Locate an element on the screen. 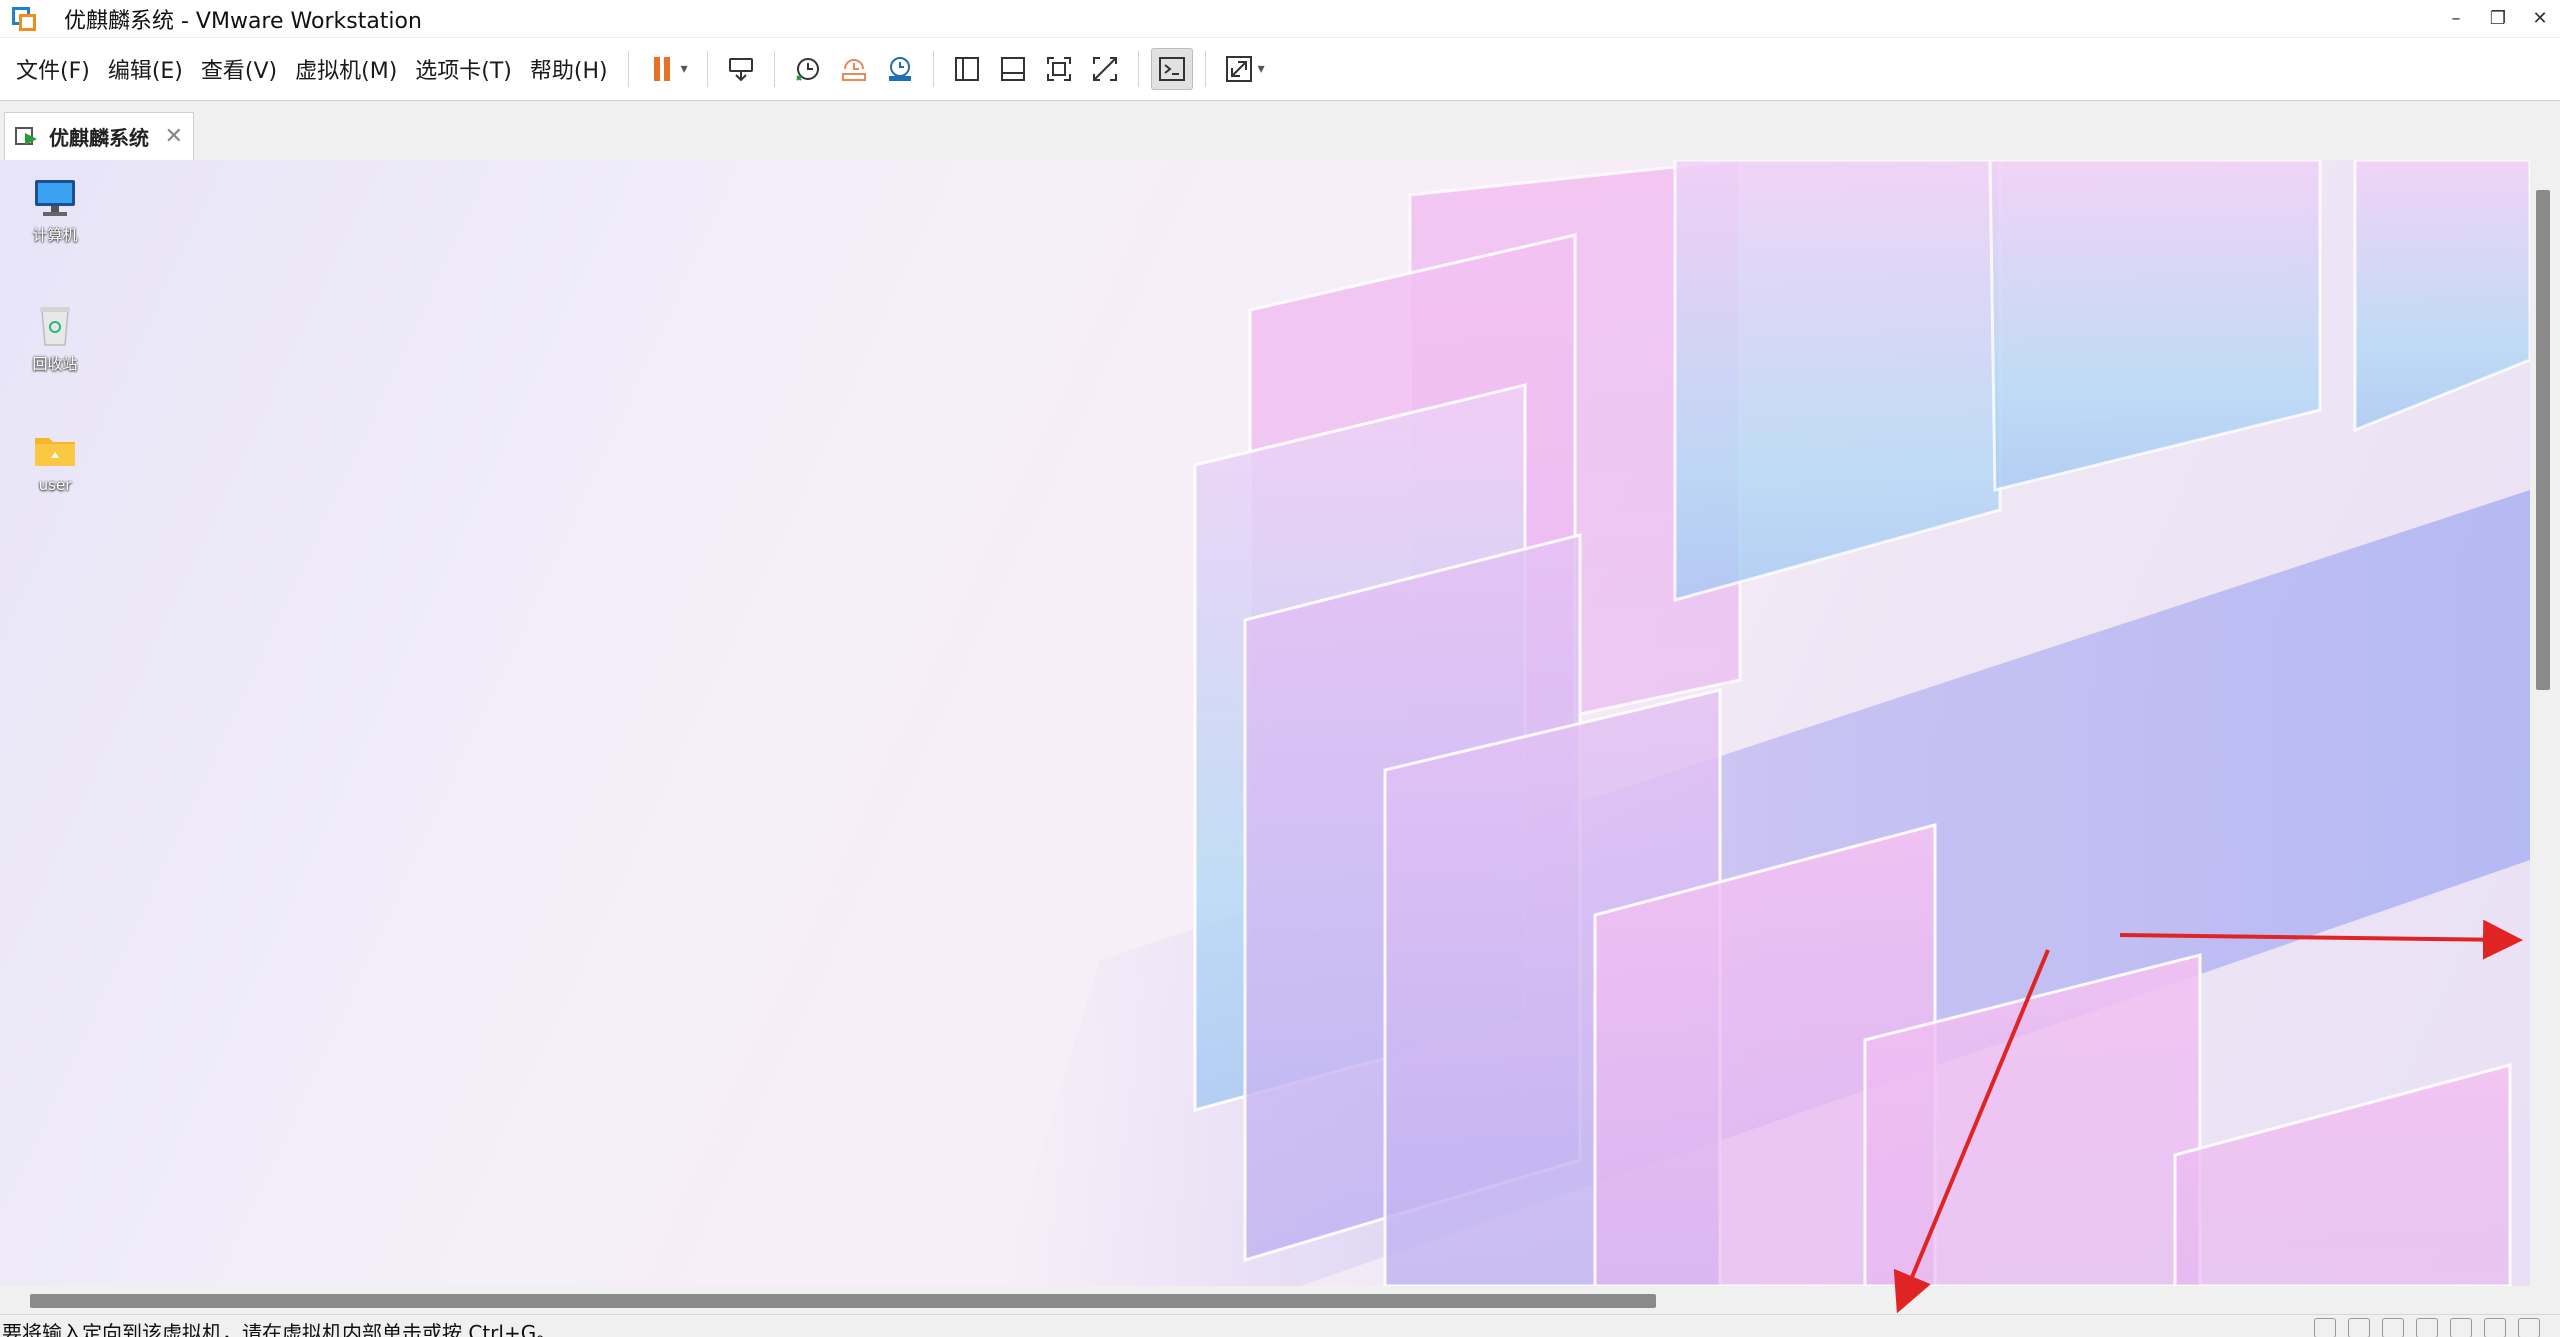 This screenshot has width=2560, height=1337. desktop-icon-recycle-bin: 回收站 is located at coordinates (55, 338).